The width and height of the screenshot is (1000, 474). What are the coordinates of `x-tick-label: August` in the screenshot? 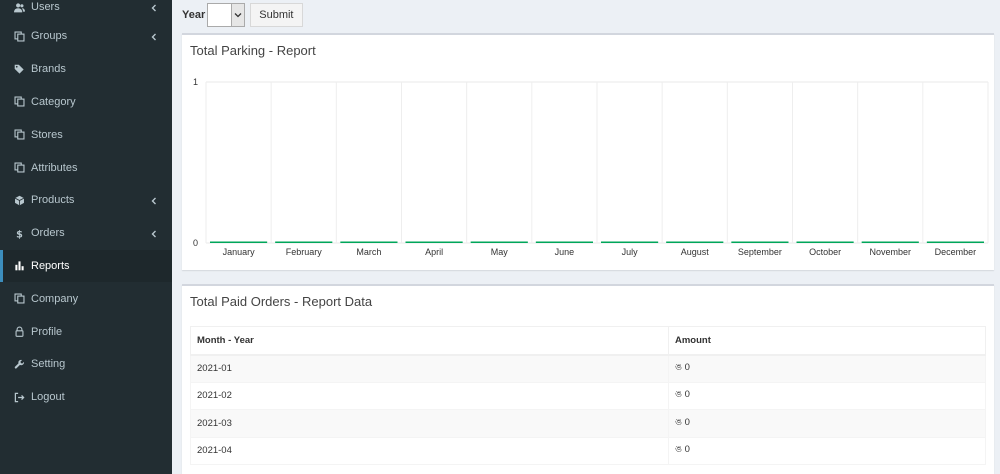 It's located at (695, 252).